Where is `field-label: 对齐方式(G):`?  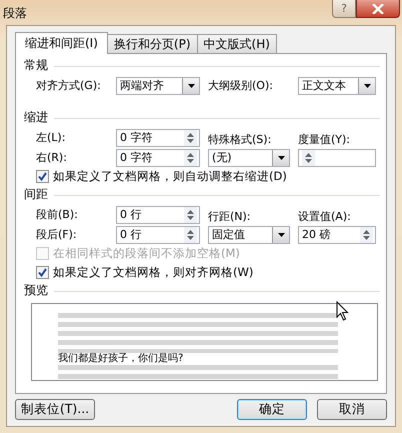 field-label: 对齐方式(G): is located at coordinates (69, 86).